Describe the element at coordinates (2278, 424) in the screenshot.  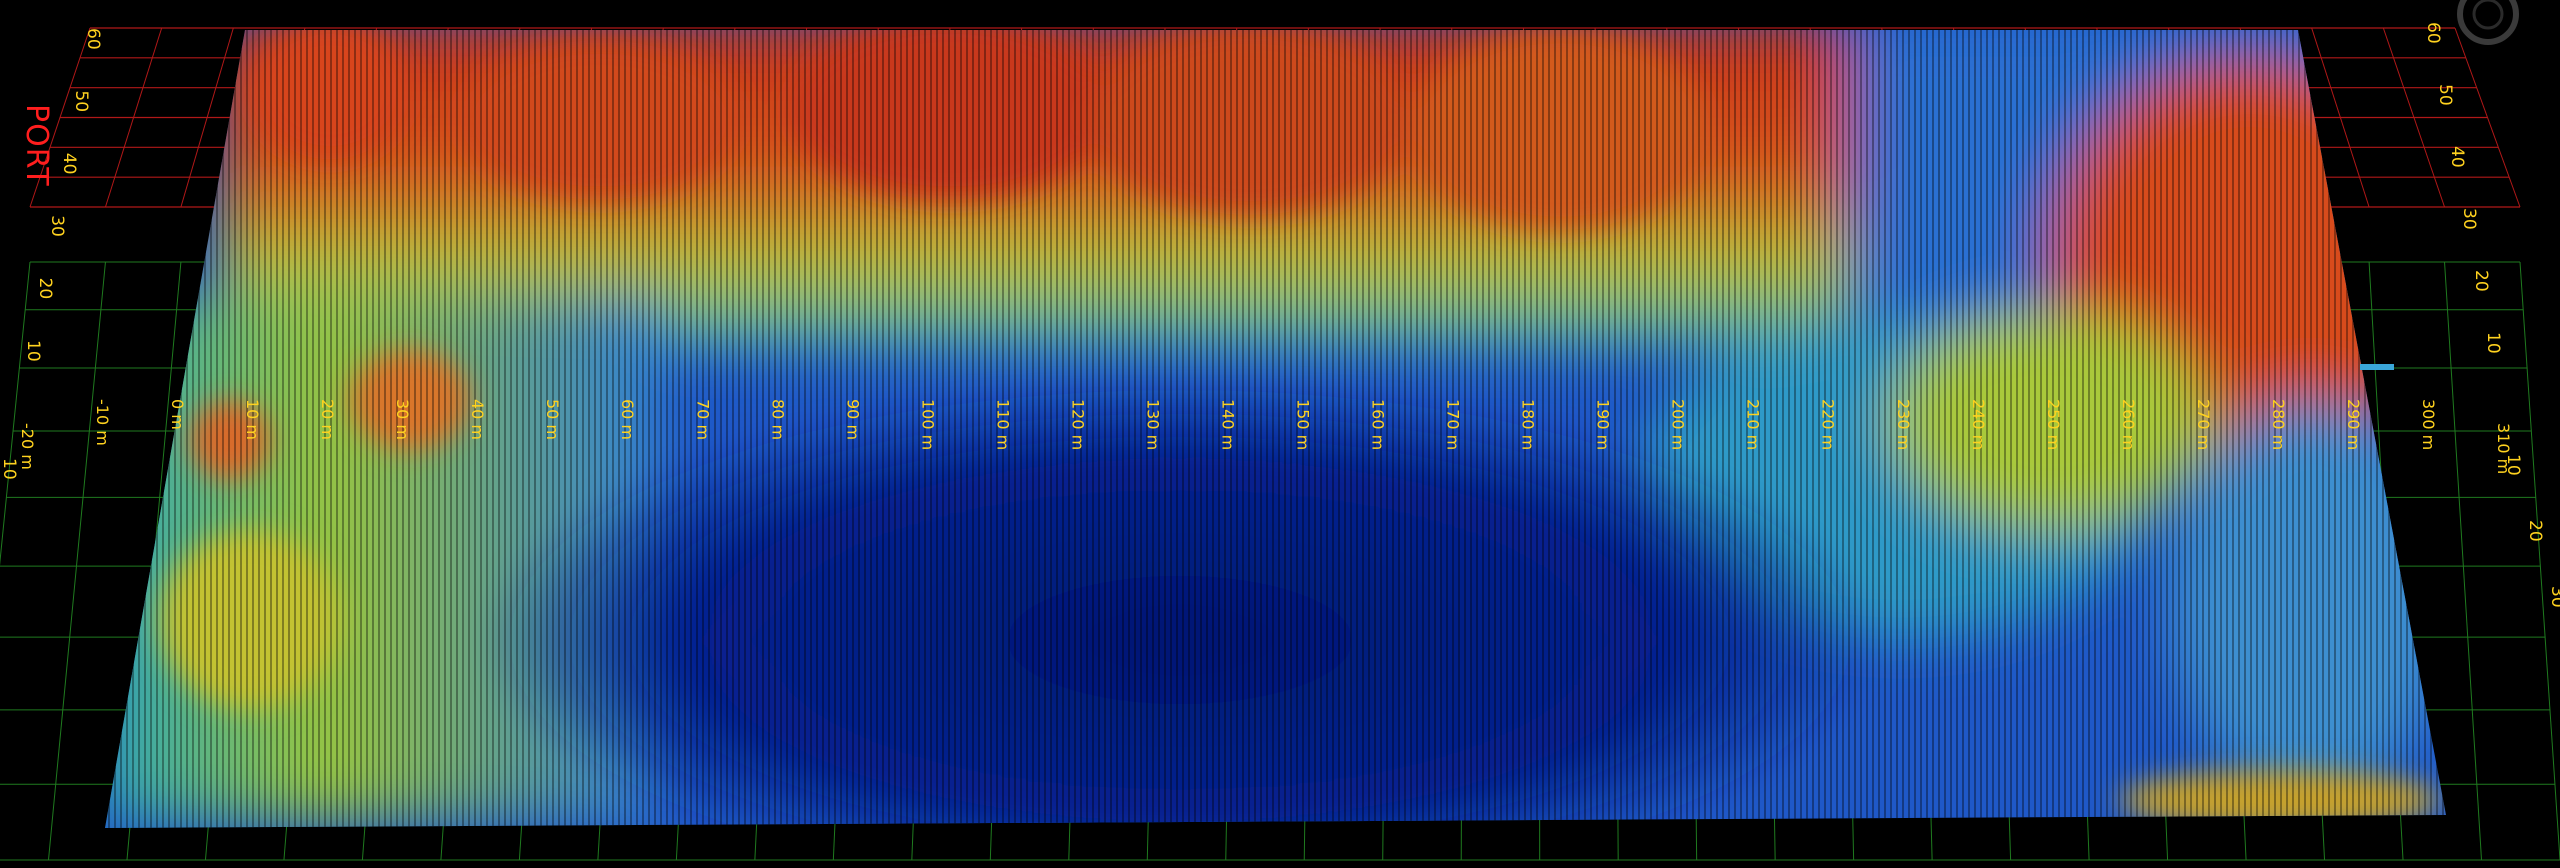
I see `along-track-tick-label: 280 m` at that location.